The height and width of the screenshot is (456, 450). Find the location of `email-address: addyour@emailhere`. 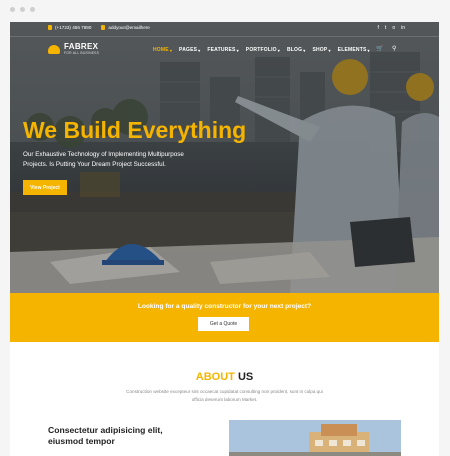

email-address: addyour@emailhere is located at coordinates (129, 27).